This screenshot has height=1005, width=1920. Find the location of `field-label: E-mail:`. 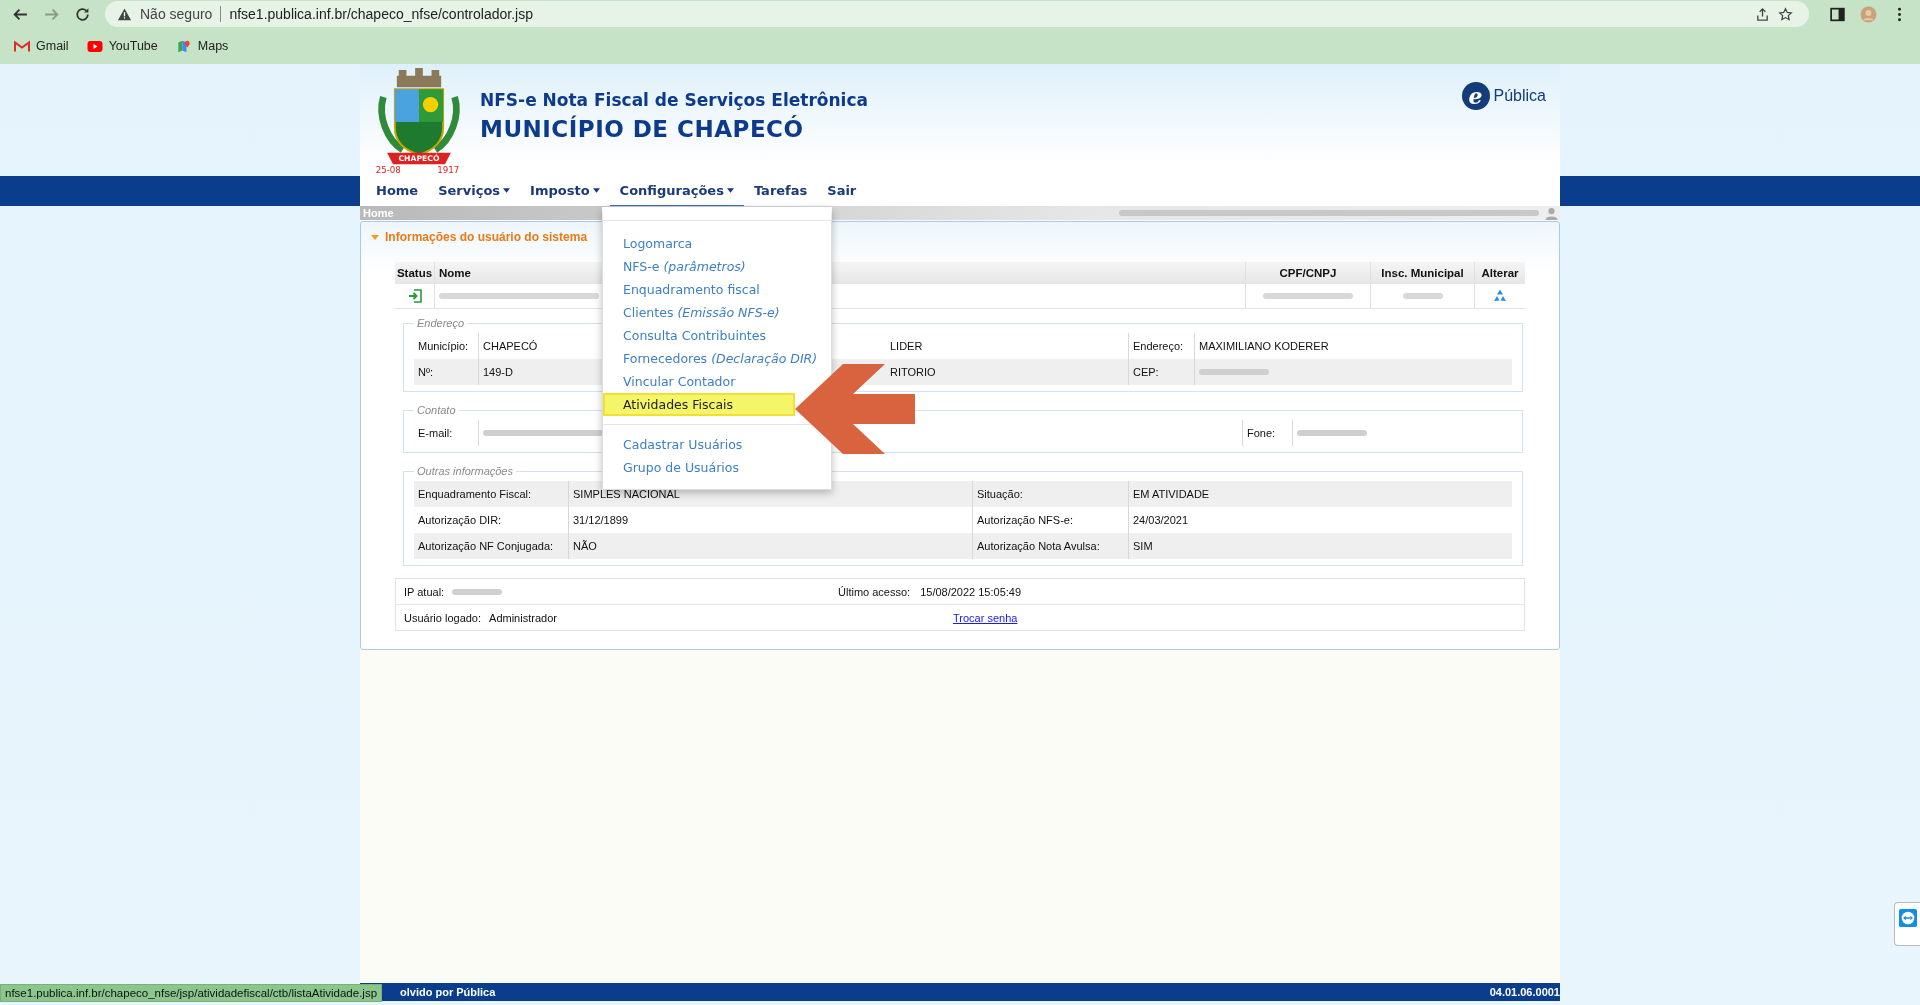

field-label: E-mail: is located at coordinates (435, 433).